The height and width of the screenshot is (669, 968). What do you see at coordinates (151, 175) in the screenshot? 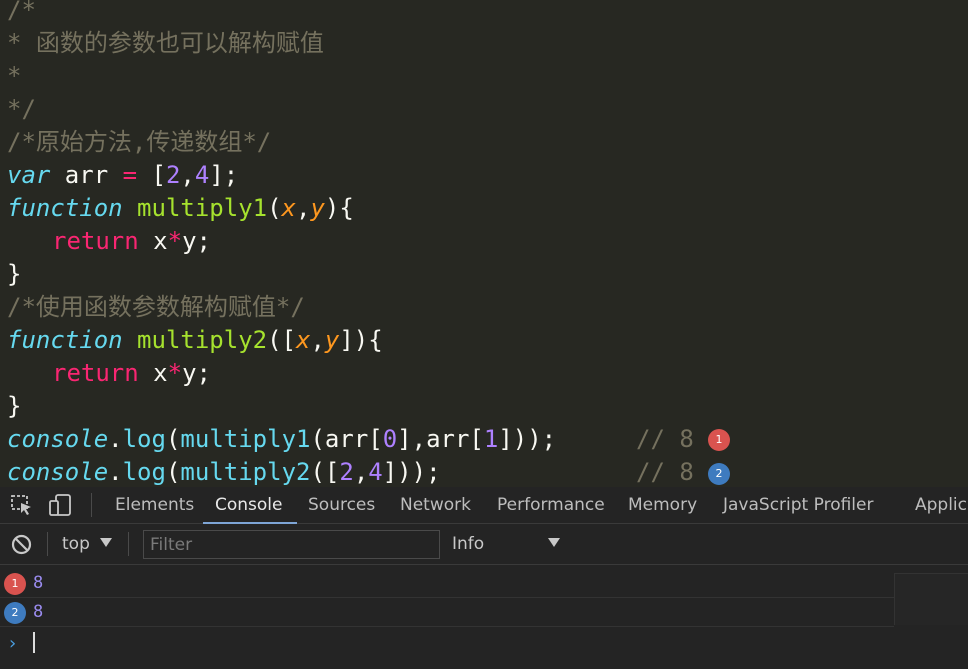
I see `bracket-open: [` at bounding box center [151, 175].